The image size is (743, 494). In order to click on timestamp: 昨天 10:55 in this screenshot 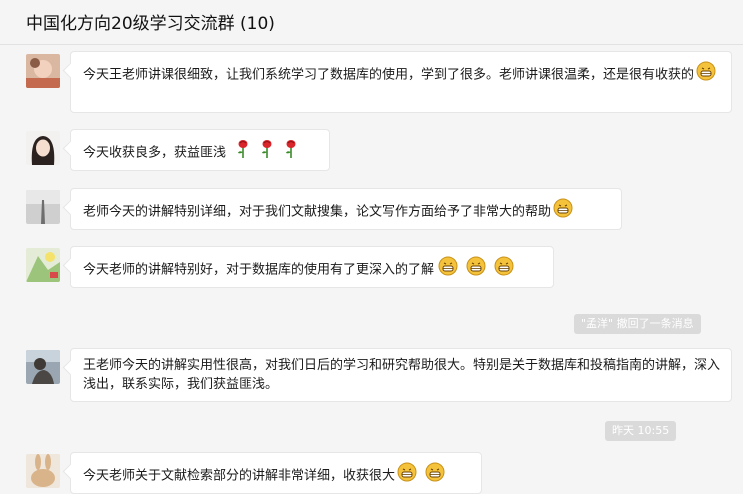, I will do `click(641, 431)`.